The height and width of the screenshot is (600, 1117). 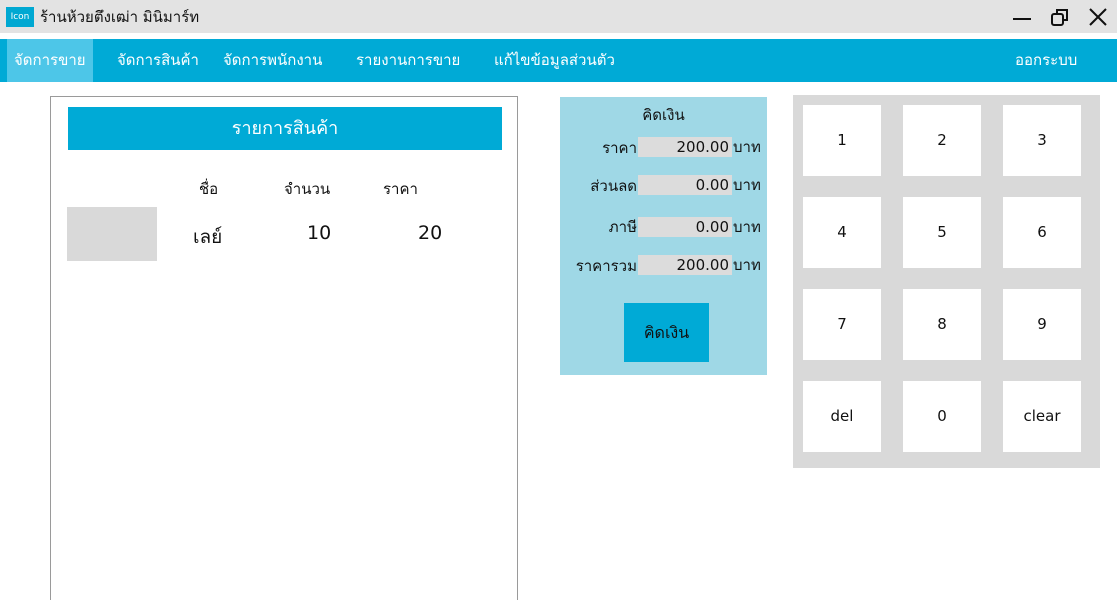 What do you see at coordinates (666, 332) in the screenshot?
I see `checkout-button: คิดเงิน` at bounding box center [666, 332].